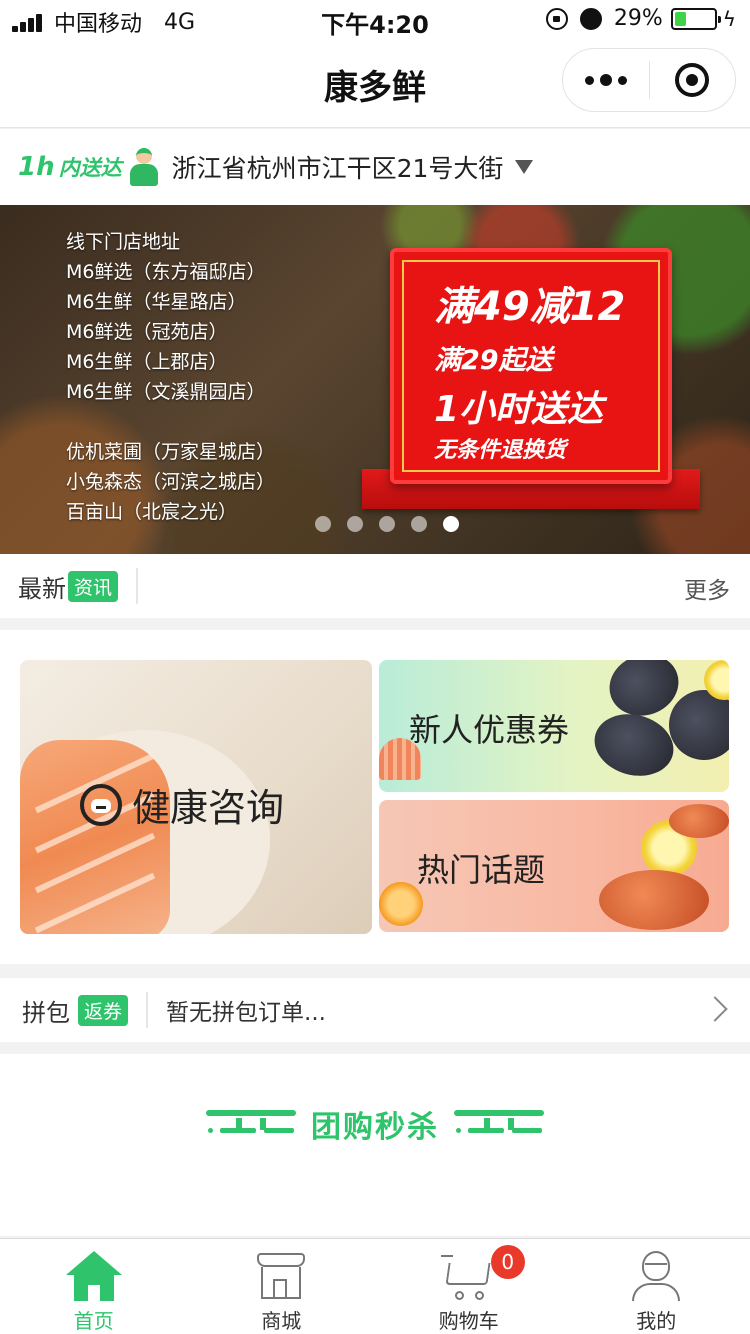 This screenshot has height=1334, width=750. I want to click on tab-profile: 我的, so click(656, 1286).